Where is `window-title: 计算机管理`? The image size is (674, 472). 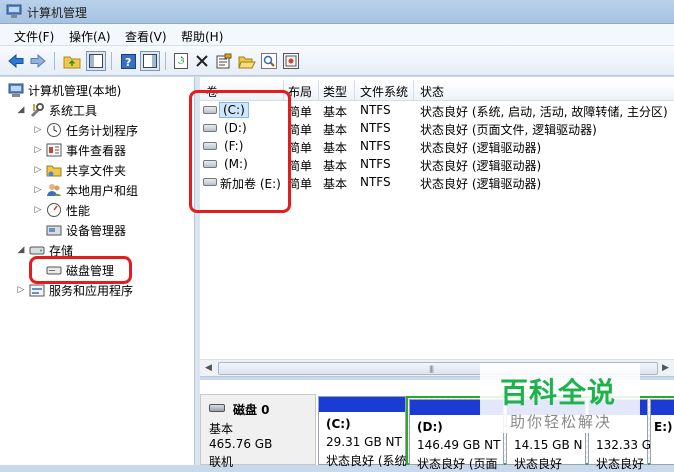 window-title: 计算机管理 is located at coordinates (57, 13).